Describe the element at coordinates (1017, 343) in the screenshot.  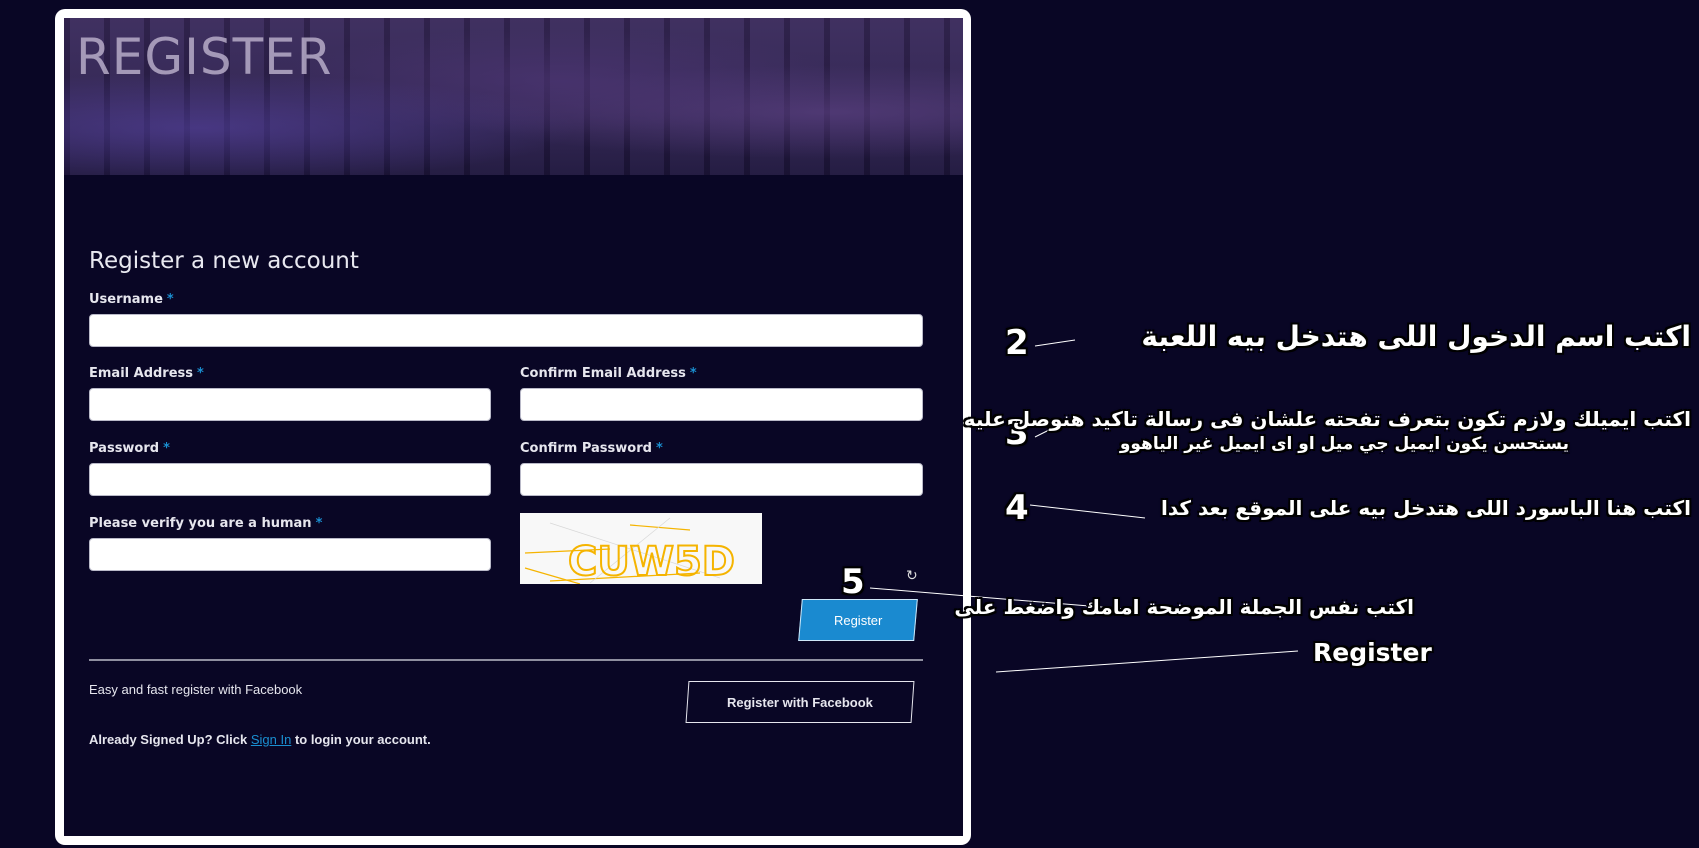
I see `annotation-number-2: 2` at that location.